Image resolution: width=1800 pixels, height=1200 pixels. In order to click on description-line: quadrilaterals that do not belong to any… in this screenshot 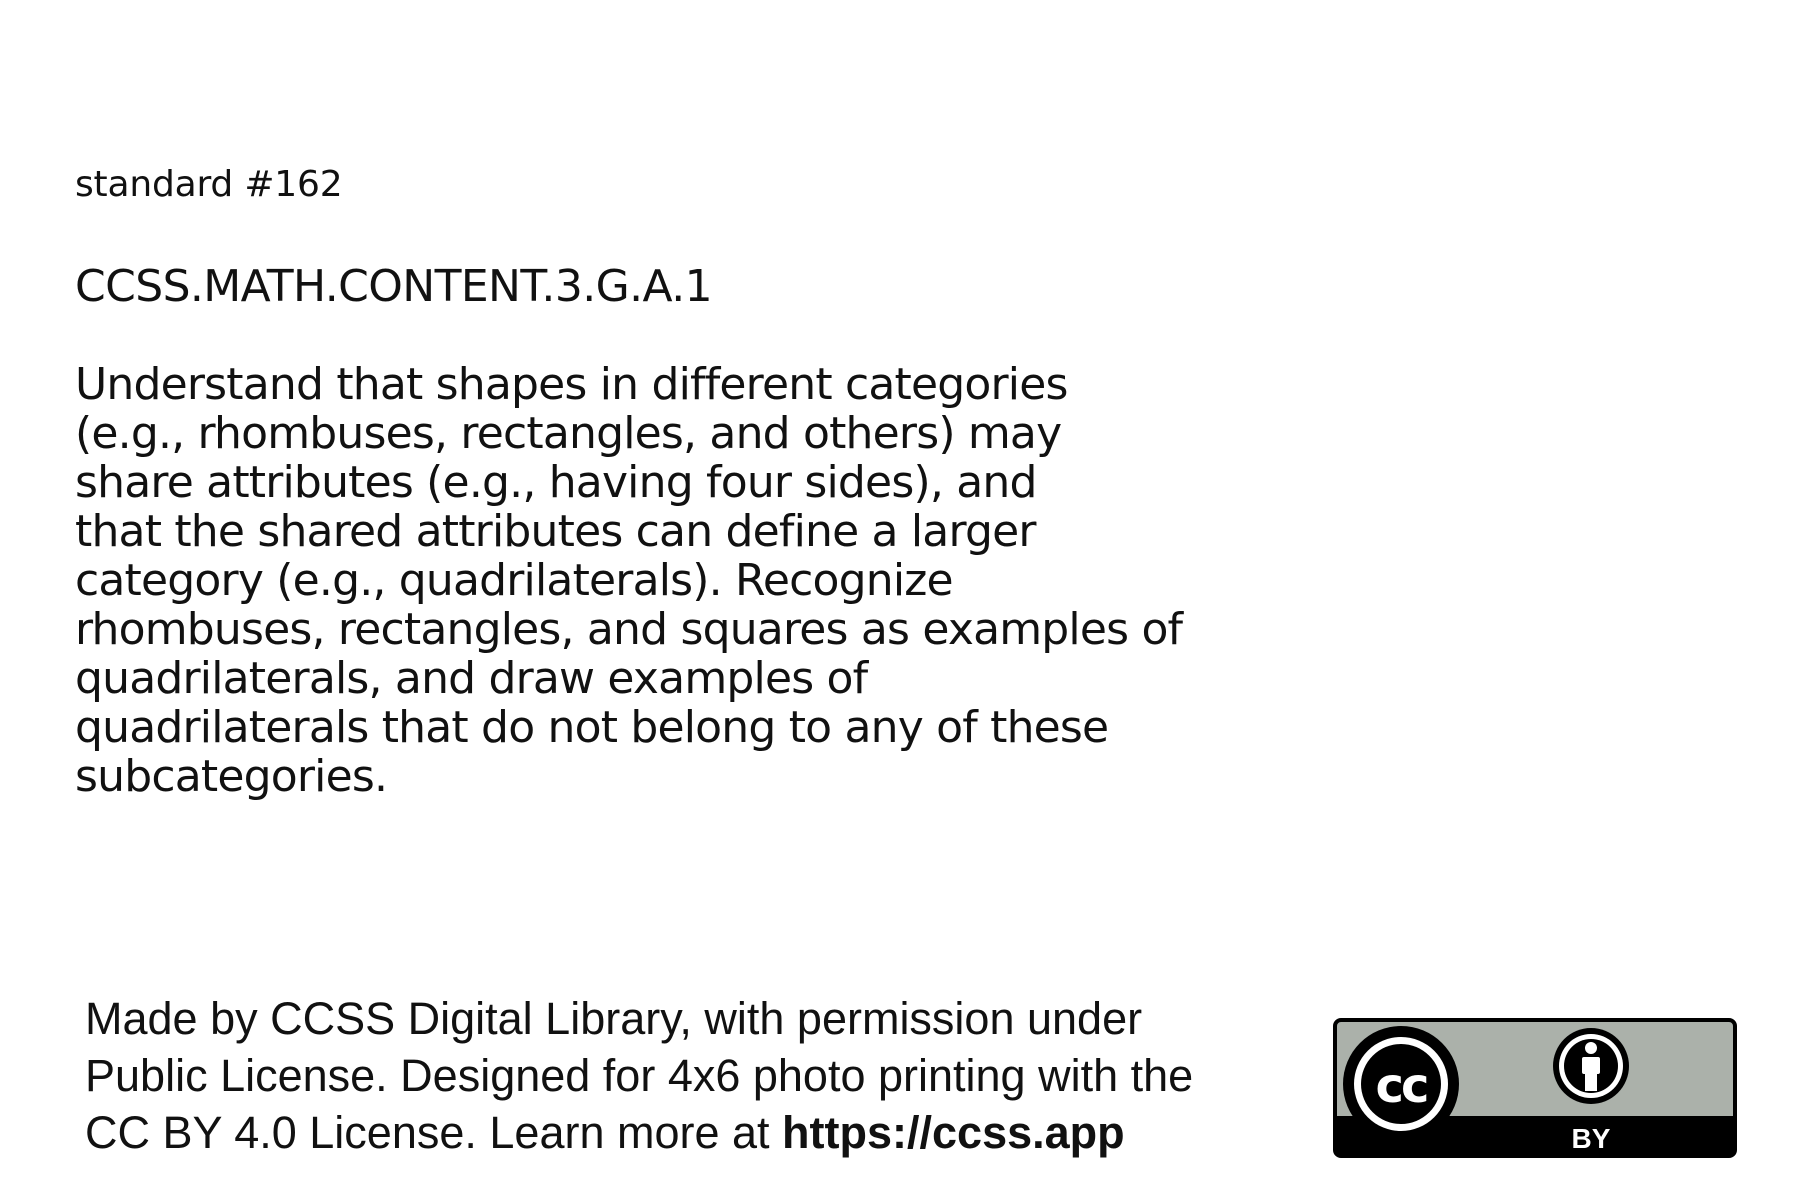, I will do `click(592, 727)`.